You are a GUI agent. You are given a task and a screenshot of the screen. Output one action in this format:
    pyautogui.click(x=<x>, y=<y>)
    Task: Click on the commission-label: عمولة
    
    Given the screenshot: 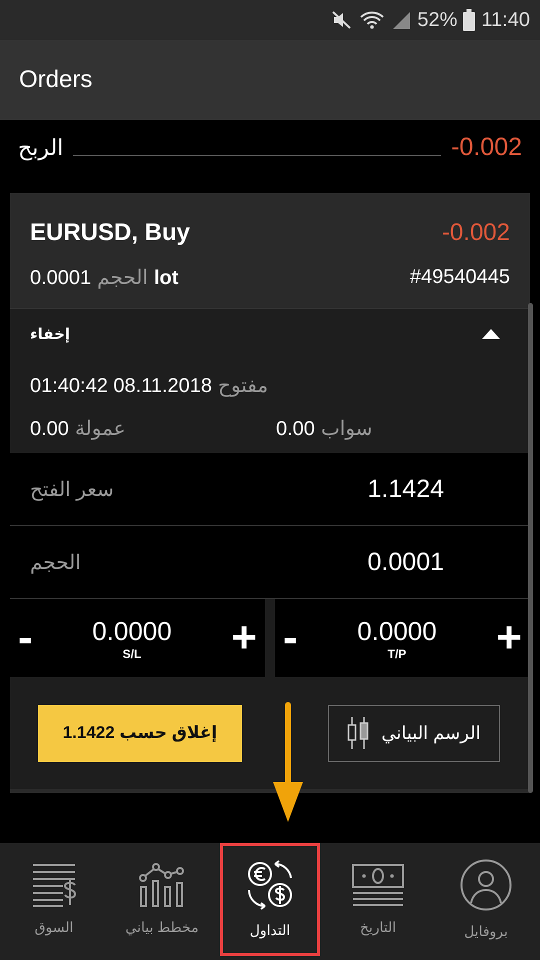 What is the action you would take?
    pyautogui.click(x=100, y=429)
    